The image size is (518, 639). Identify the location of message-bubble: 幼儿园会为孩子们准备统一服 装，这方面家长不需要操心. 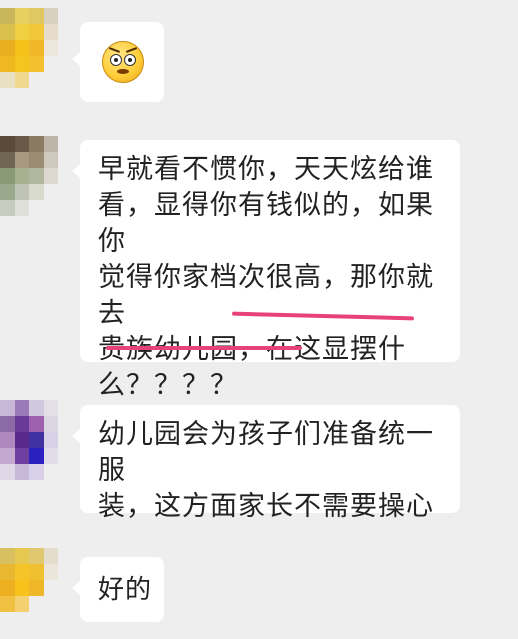
(266, 463).